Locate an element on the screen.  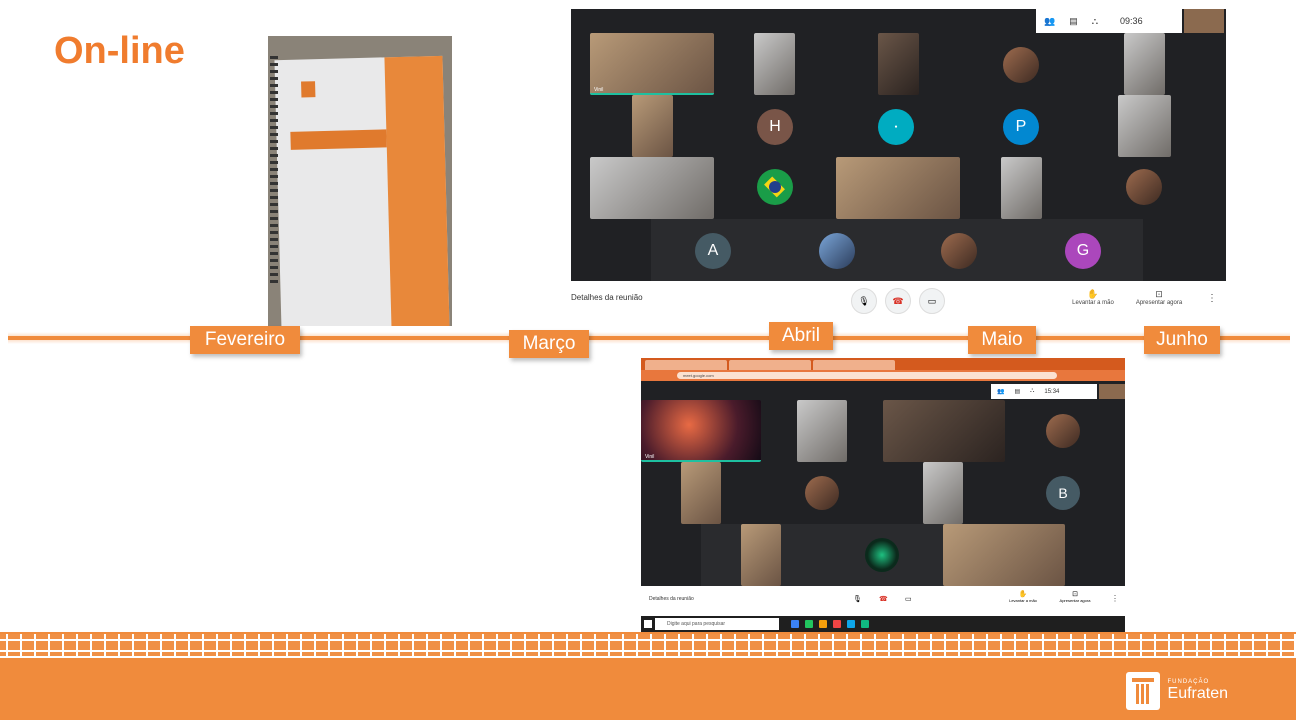
windows-taskbar: Digite aqui para pesquisar is located at coordinates (883, 624).